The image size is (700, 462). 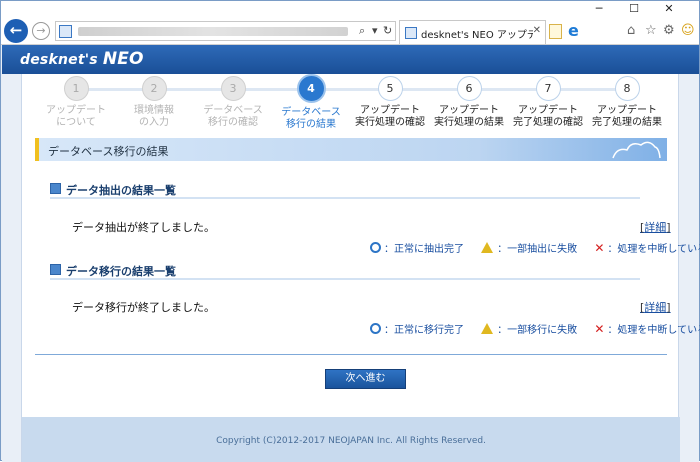 What do you see at coordinates (65, 31) in the screenshot?
I see `page-favicon-icon` at bounding box center [65, 31].